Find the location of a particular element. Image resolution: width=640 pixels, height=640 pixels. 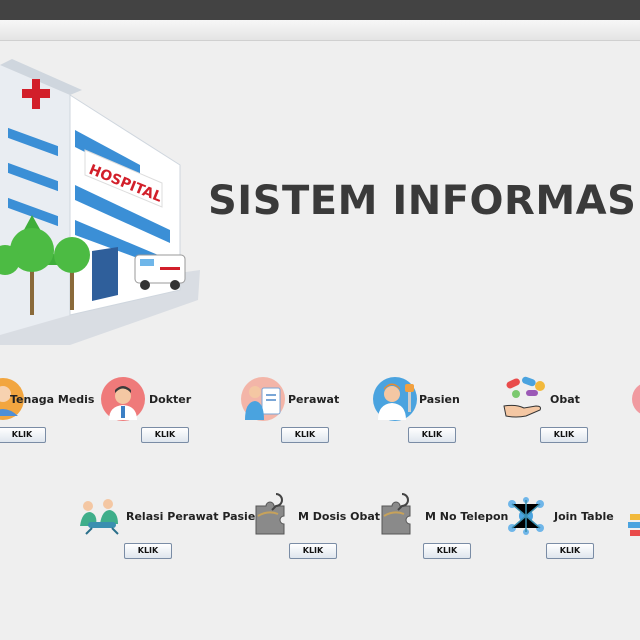

menu-label-perawat: Perawat is located at coordinates (314, 399).